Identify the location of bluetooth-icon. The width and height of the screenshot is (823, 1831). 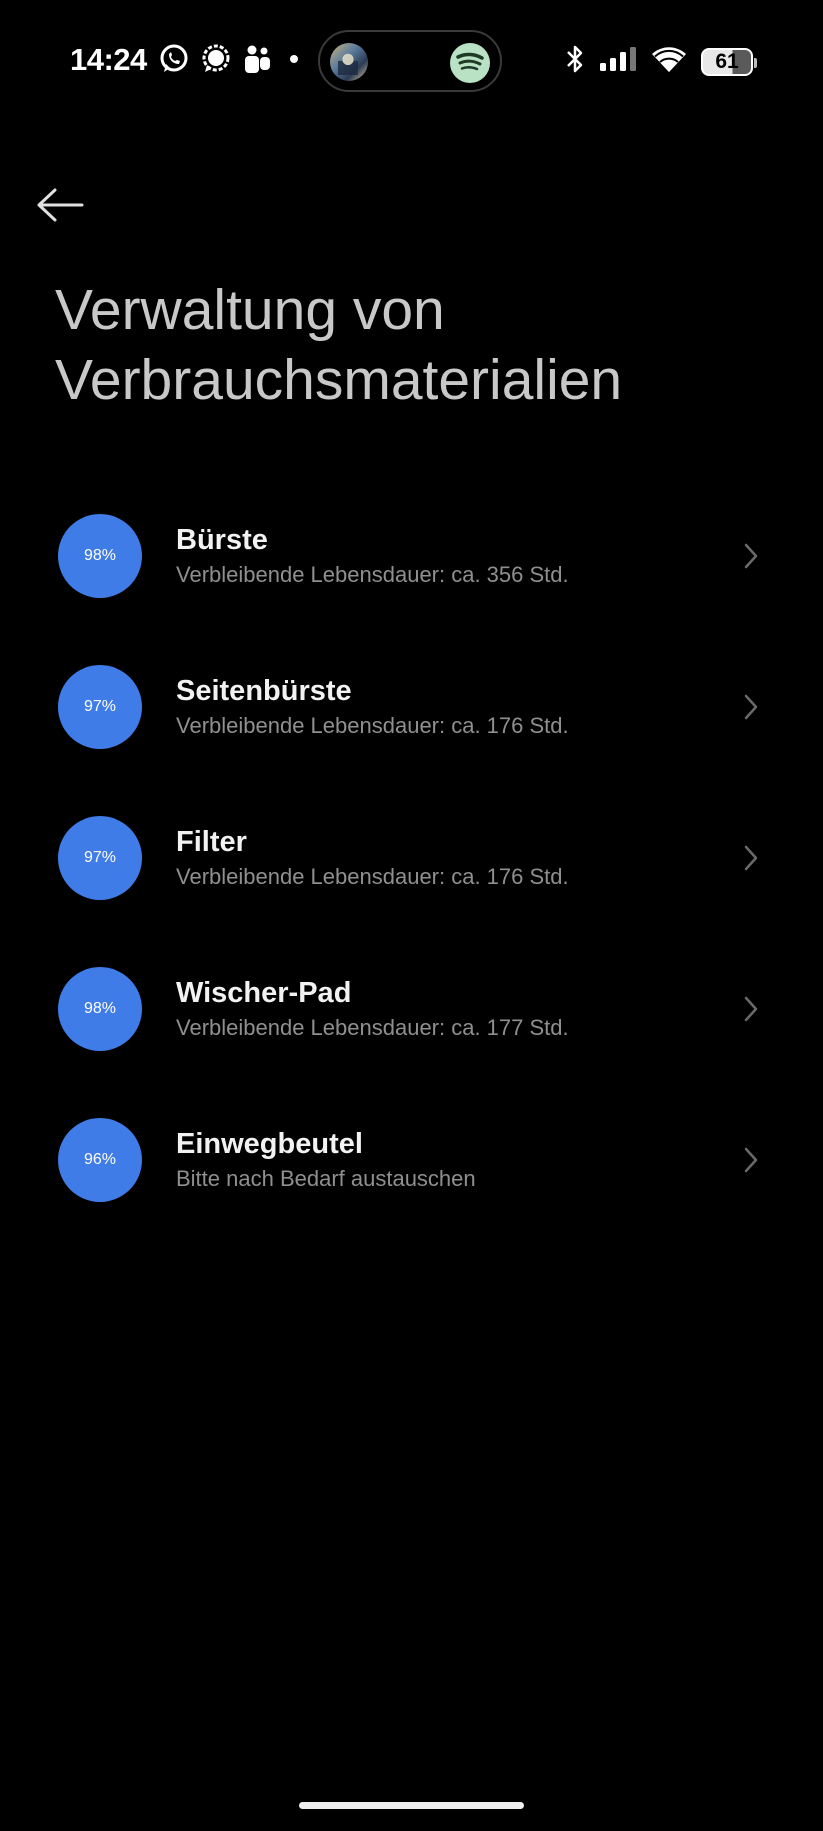
(575, 61).